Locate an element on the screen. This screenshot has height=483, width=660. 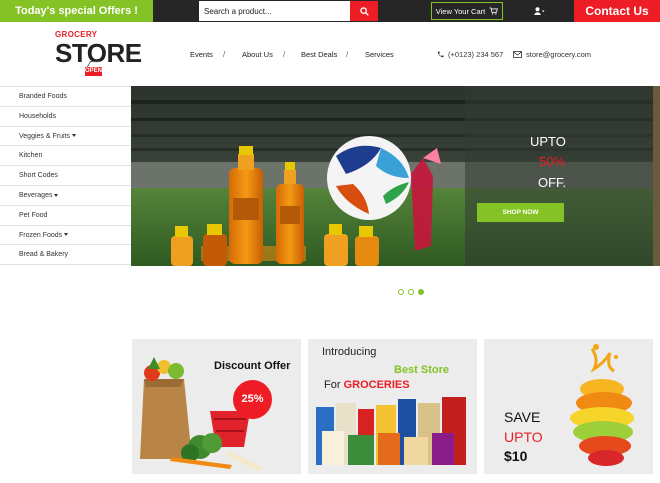
mail-icon is located at coordinates (517, 54).